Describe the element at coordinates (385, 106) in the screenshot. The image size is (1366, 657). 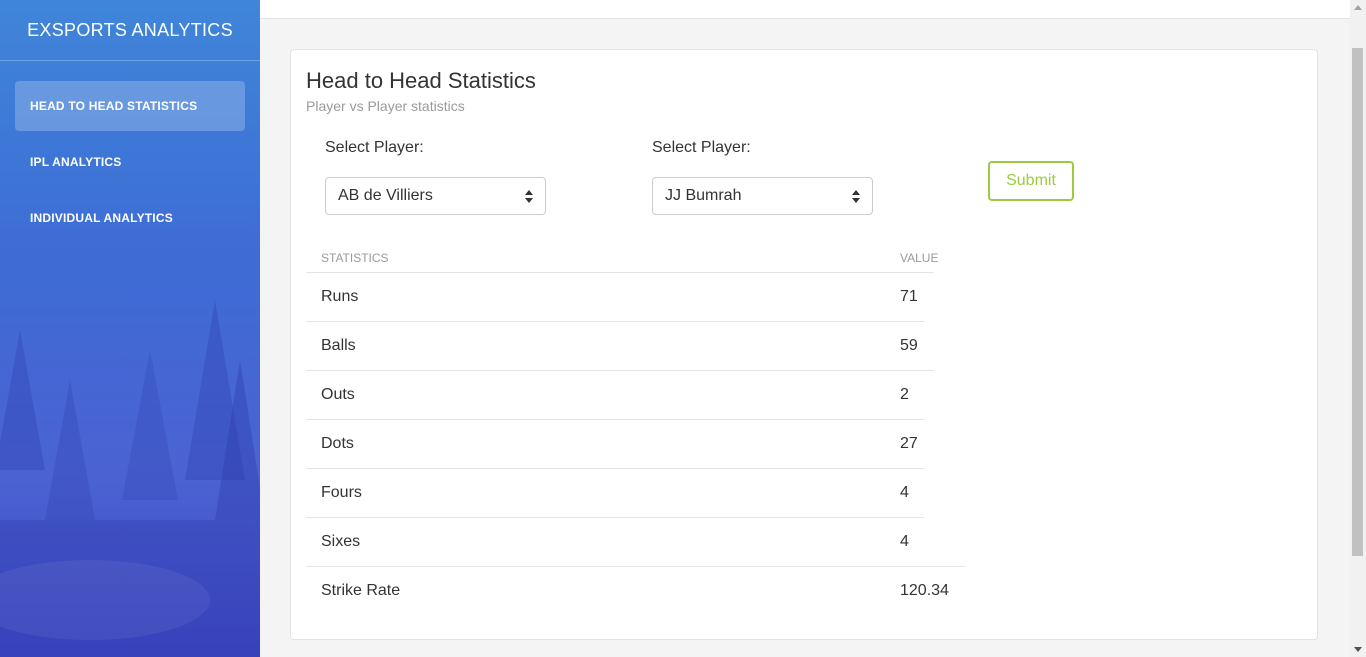
I see `page-subtitle: Player vs Player statistics` at that location.